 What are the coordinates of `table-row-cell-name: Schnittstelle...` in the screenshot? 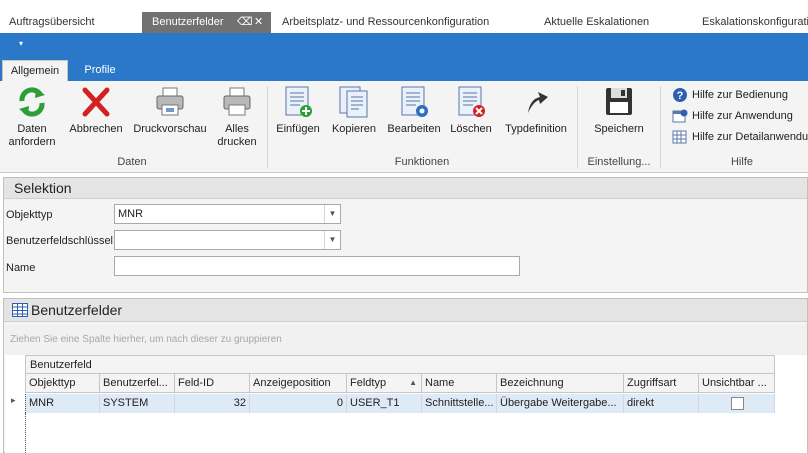 It's located at (459, 403).